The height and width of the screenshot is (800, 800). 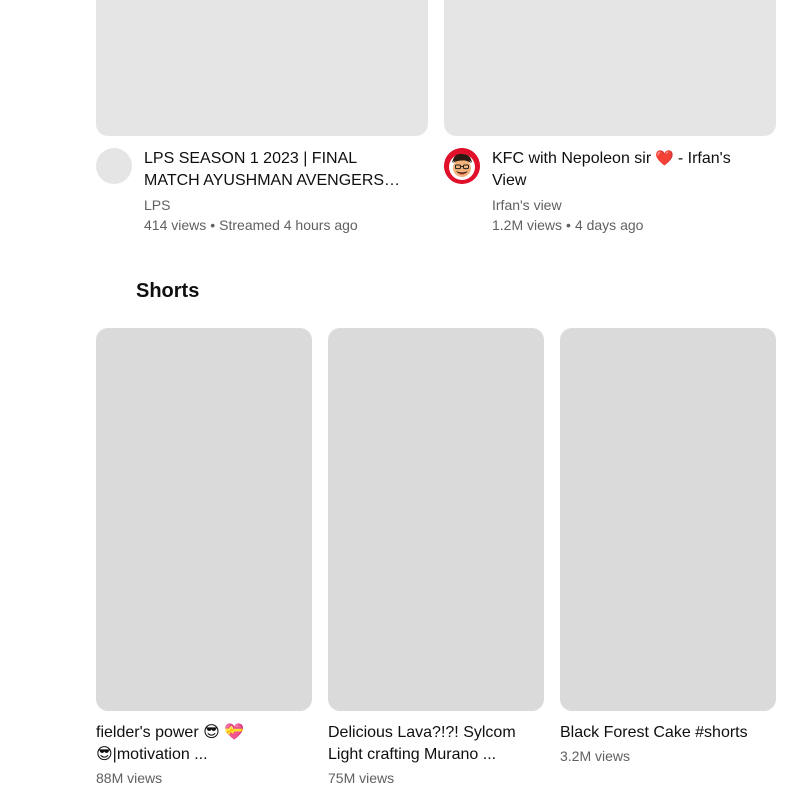 I want to click on short-title: Black Forest Cake #shorts, so click(x=668, y=733).